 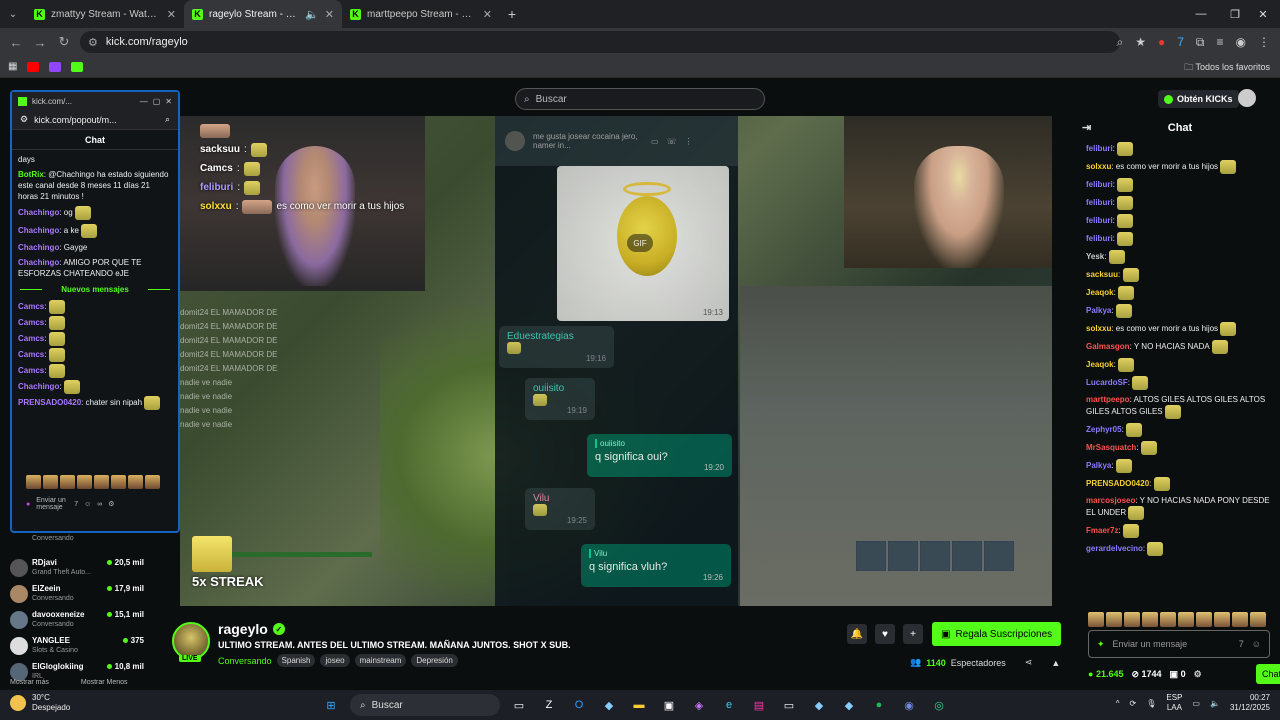 I want to click on chat-username: MrSasquatch, so click(x=1111, y=447).